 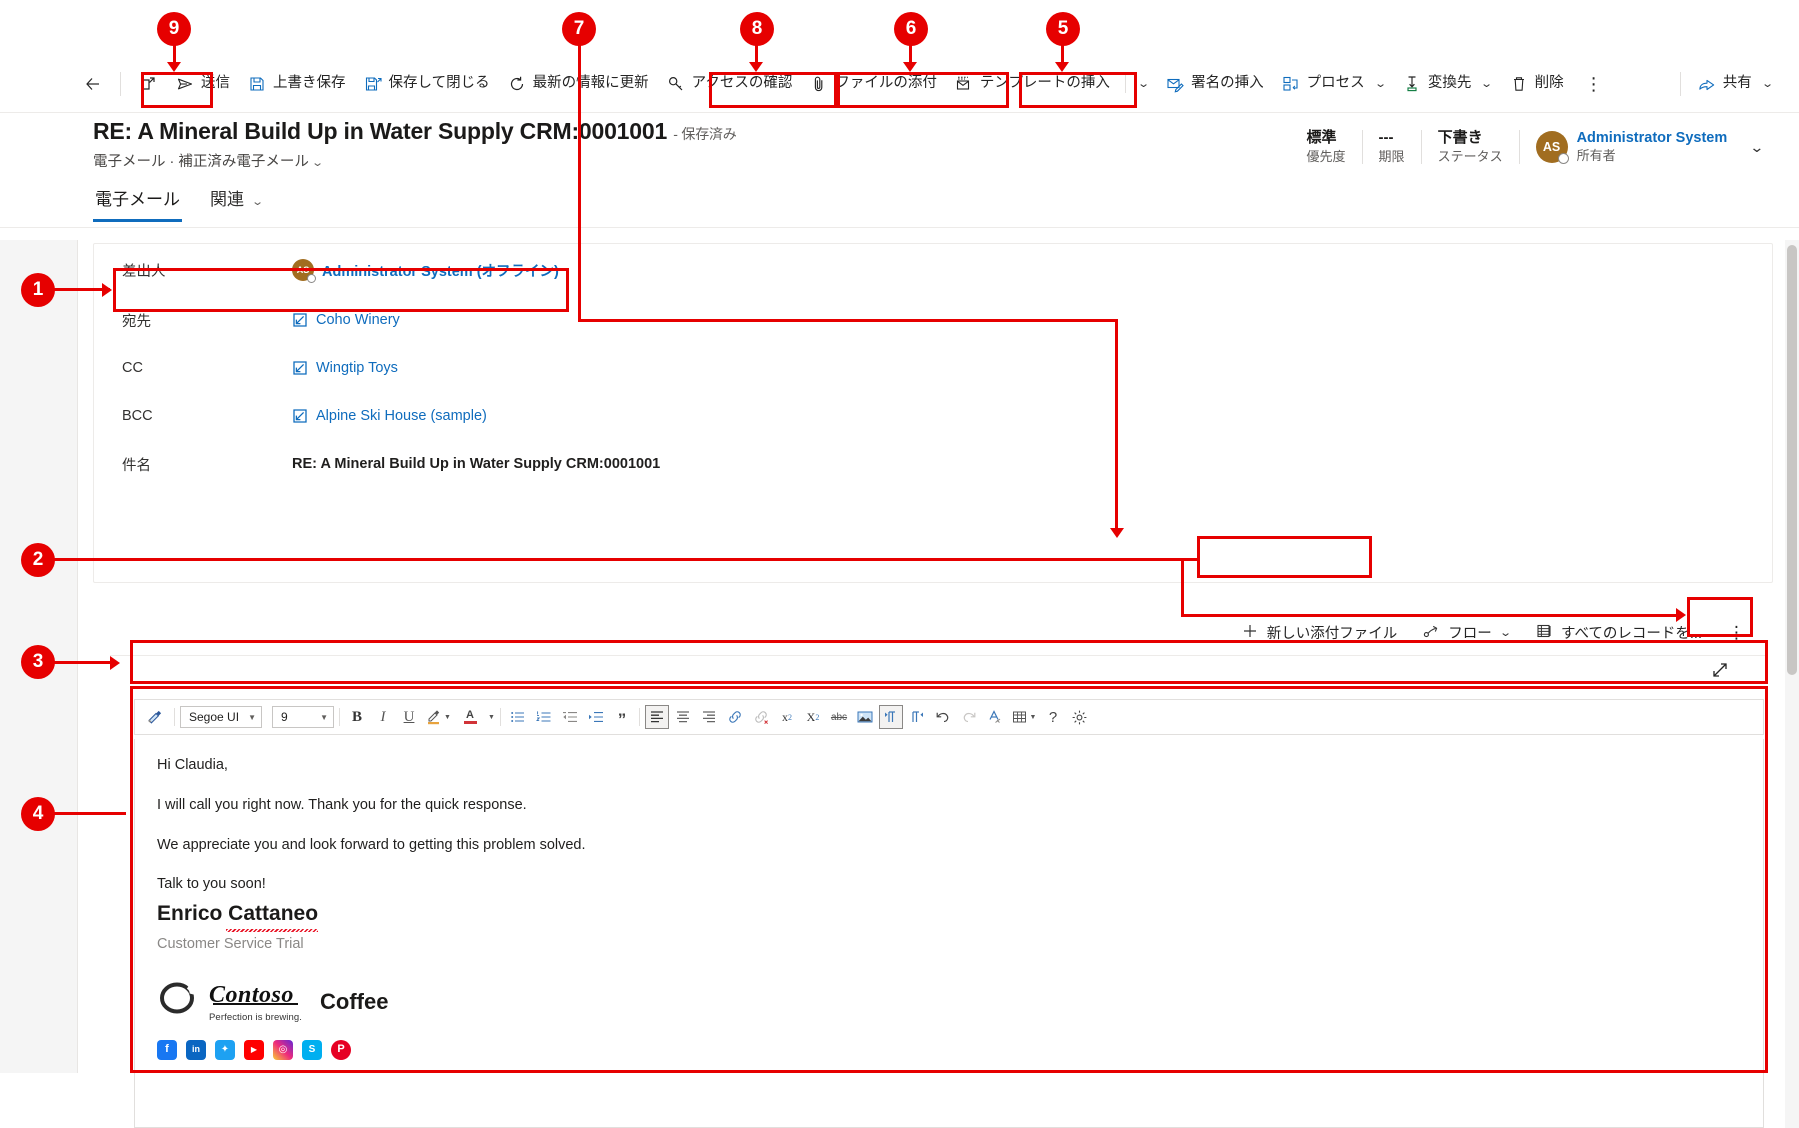 What do you see at coordinates (839, 717) in the screenshot?
I see `strikethrough-icon: abc` at bounding box center [839, 717].